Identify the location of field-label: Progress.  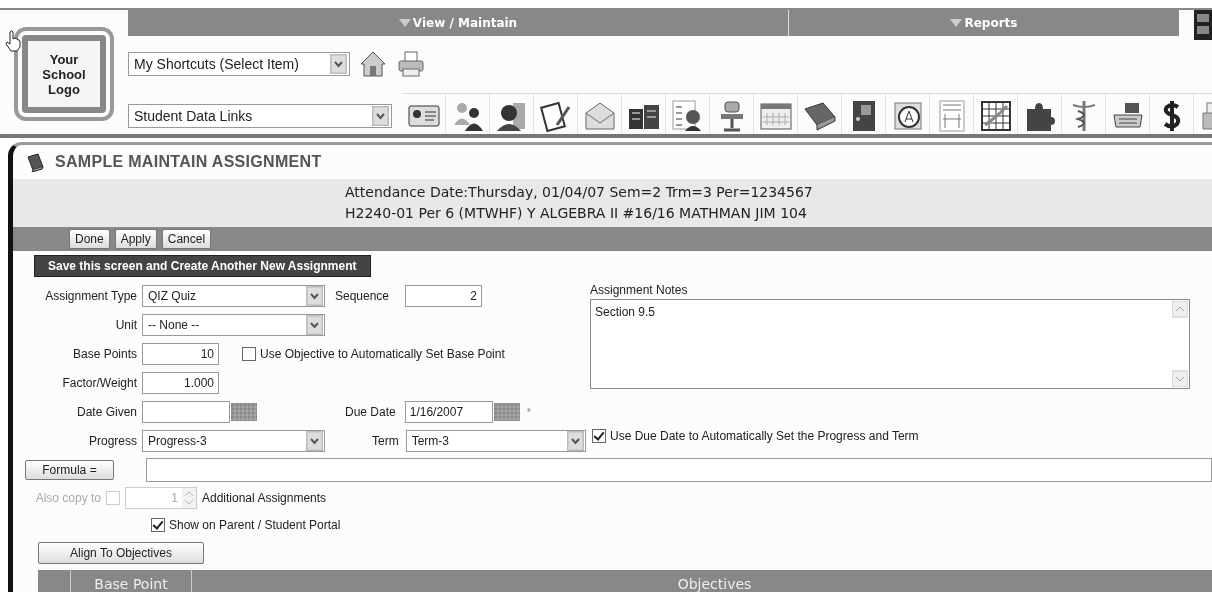
(112, 441).